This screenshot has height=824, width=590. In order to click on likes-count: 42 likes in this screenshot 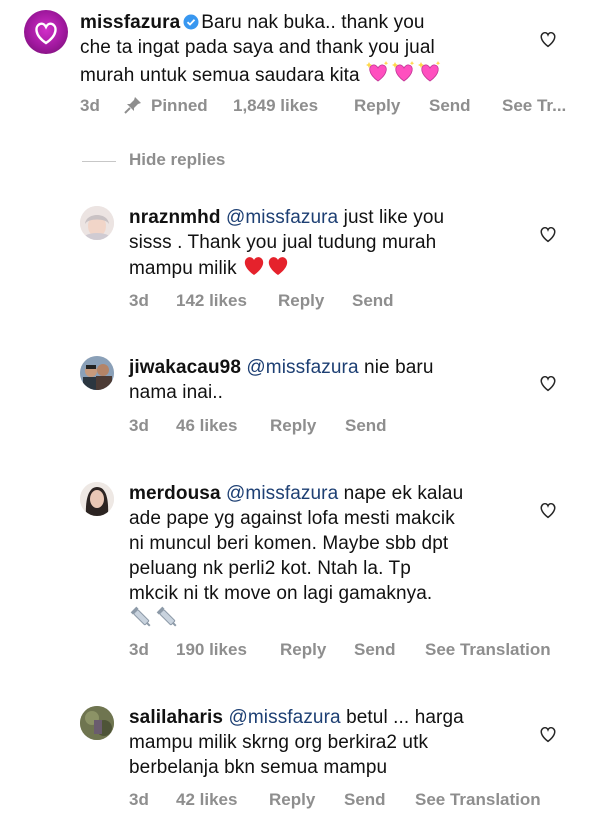, I will do `click(206, 800)`.